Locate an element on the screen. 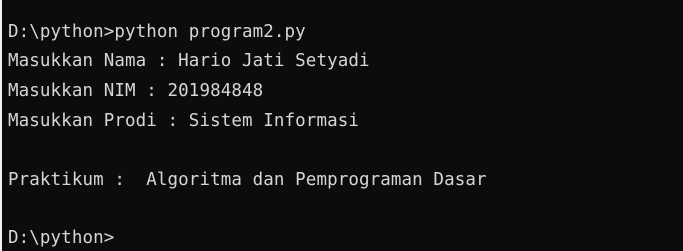 This screenshot has height=251, width=683. output-nama: Masukkan Nama : Hario Jati Setyadi is located at coordinates (189, 61).